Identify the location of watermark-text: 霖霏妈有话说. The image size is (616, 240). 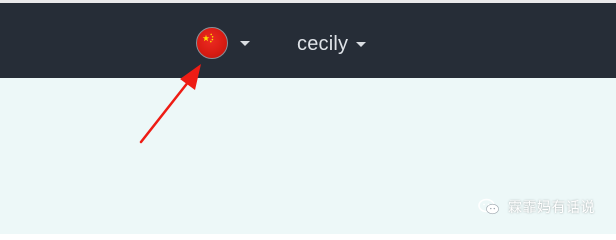
(551, 207).